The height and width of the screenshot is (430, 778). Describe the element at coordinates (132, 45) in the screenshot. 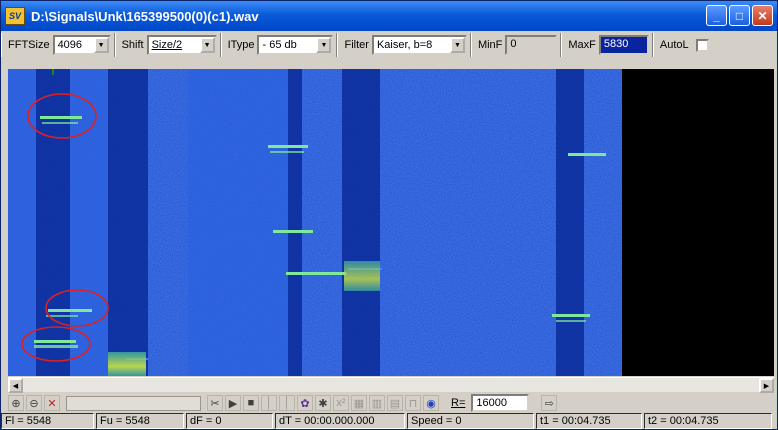

I see `shift-label: Shift` at that location.